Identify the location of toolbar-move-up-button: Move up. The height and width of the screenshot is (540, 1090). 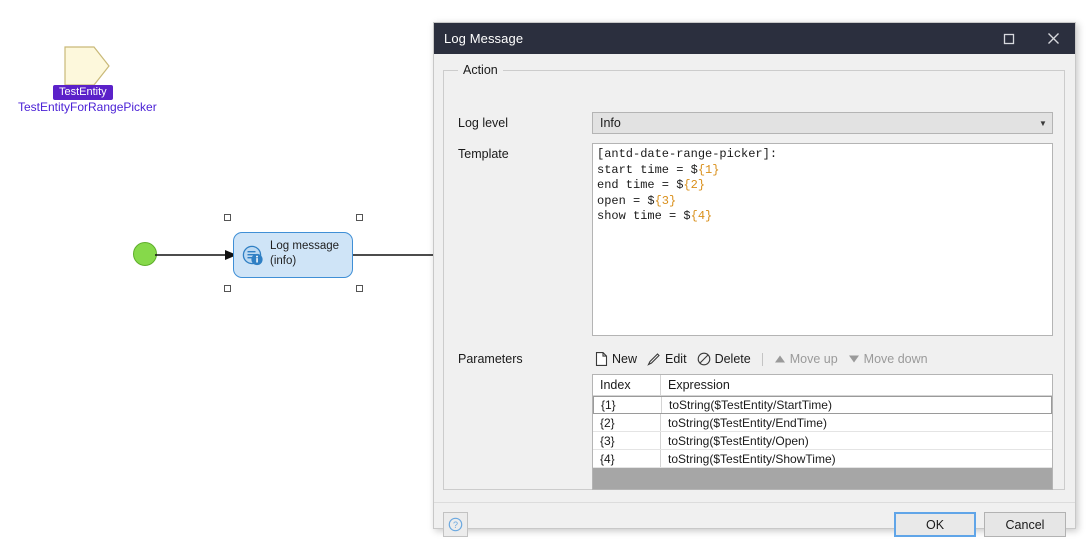
(806, 359).